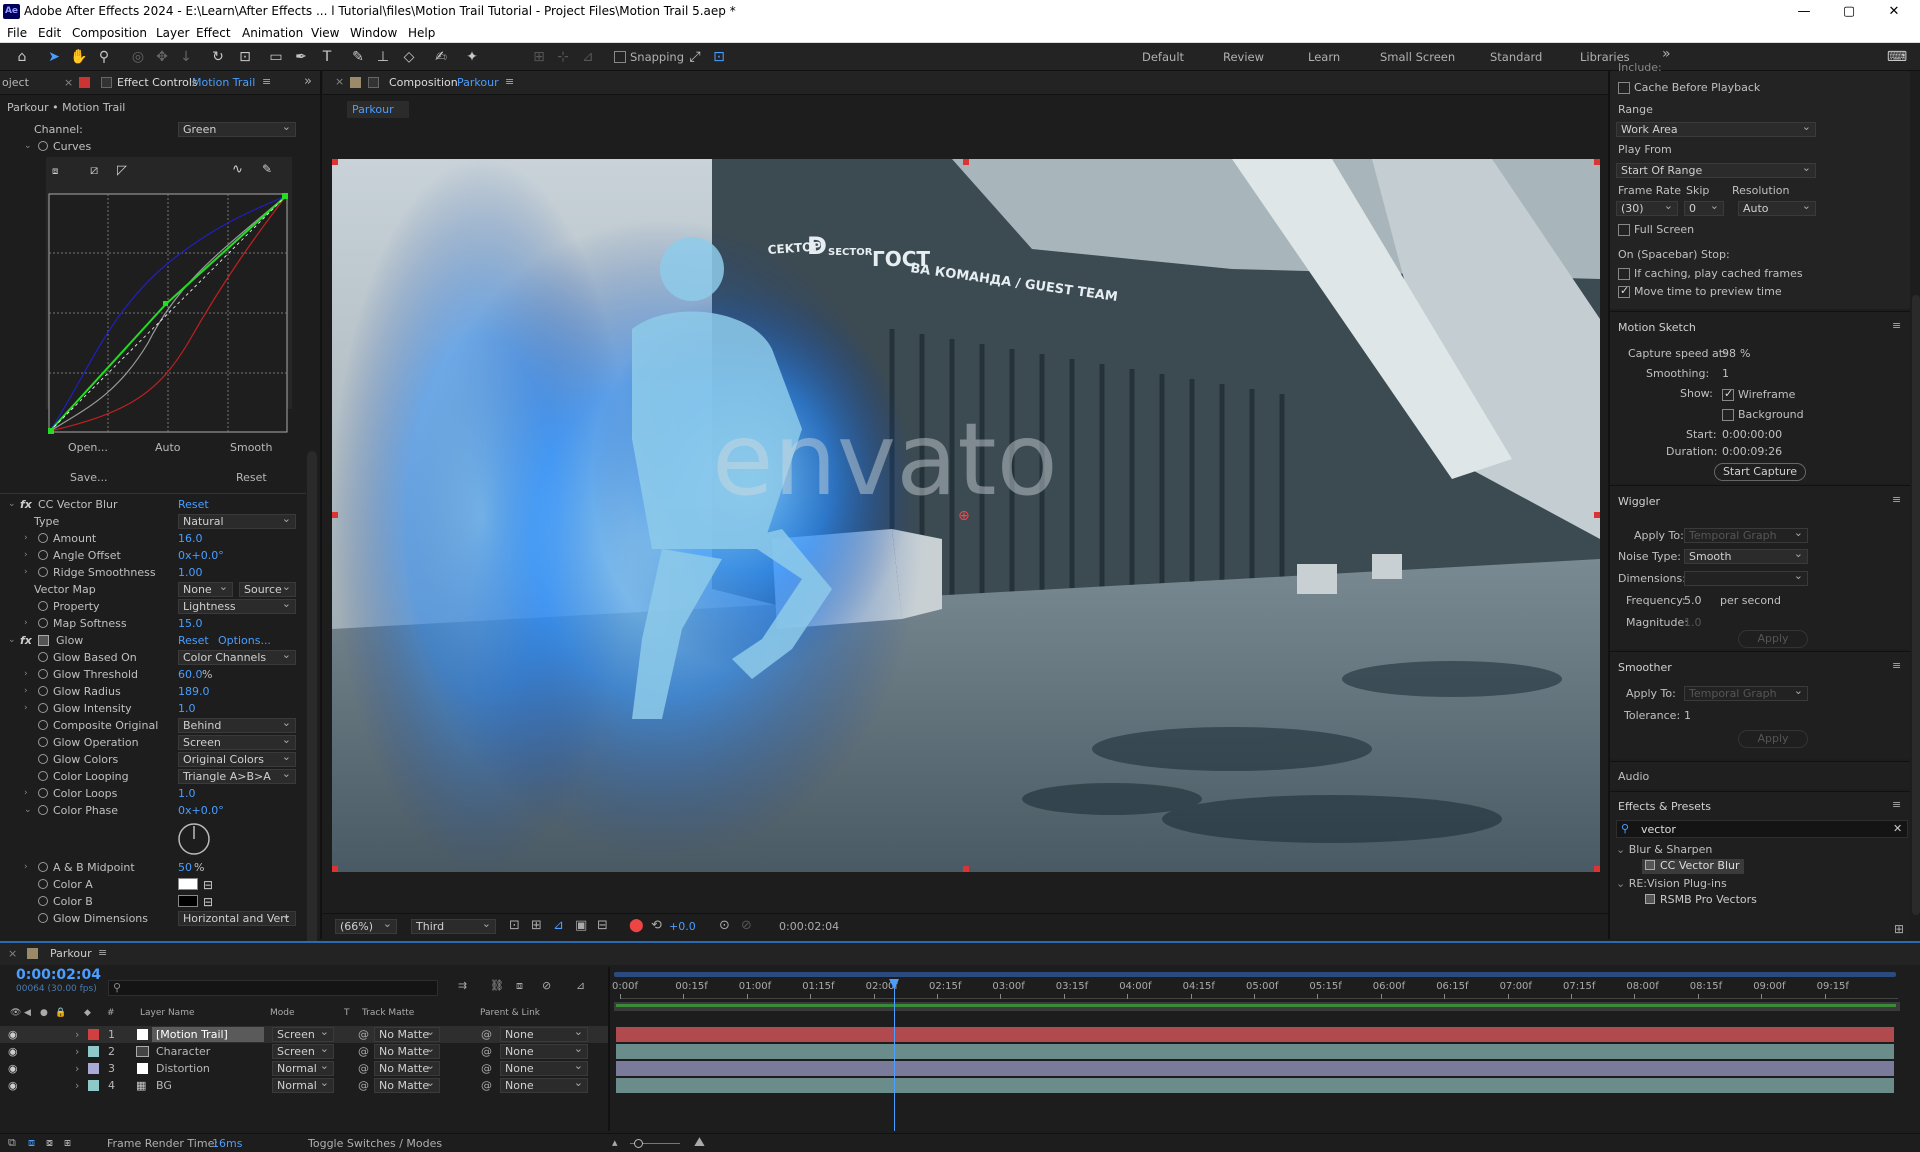 This screenshot has height=1152, width=1920. What do you see at coordinates (1671, 883) in the screenshot?
I see `revision-plugins-group: ⌄ RE:Vision Plug-ins` at bounding box center [1671, 883].